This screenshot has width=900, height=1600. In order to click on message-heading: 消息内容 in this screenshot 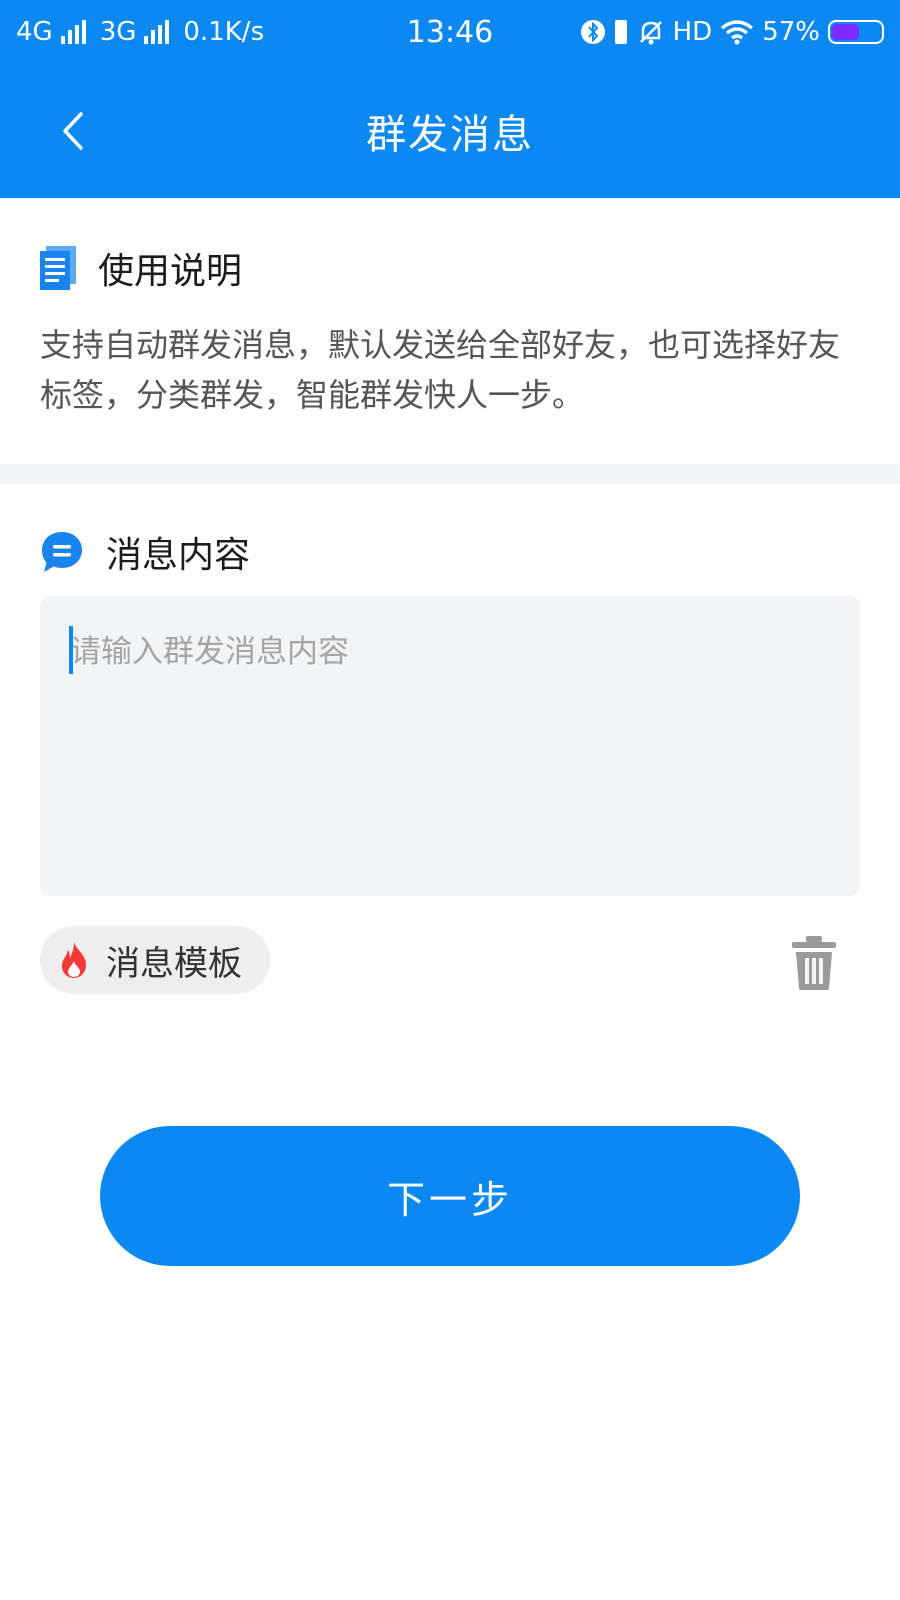, I will do `click(145, 552)`.